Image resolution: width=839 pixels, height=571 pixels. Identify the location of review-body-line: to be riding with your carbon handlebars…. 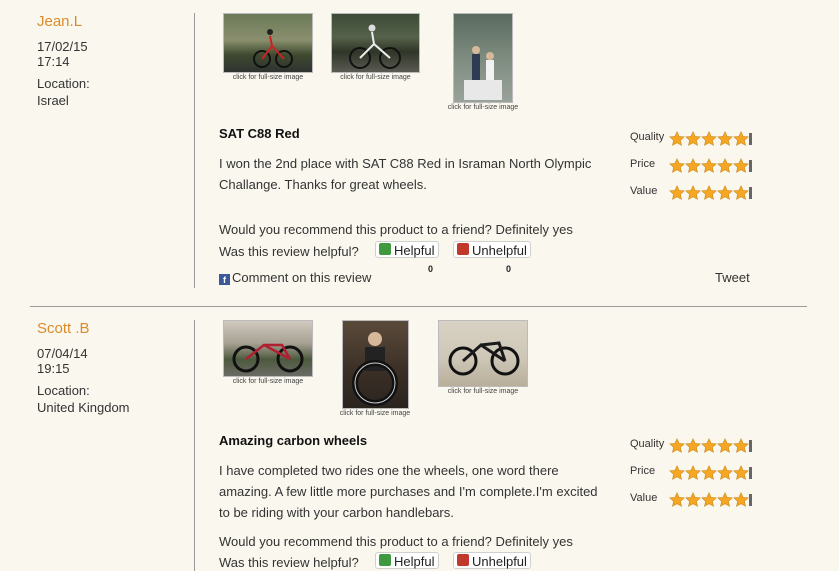
(336, 512).